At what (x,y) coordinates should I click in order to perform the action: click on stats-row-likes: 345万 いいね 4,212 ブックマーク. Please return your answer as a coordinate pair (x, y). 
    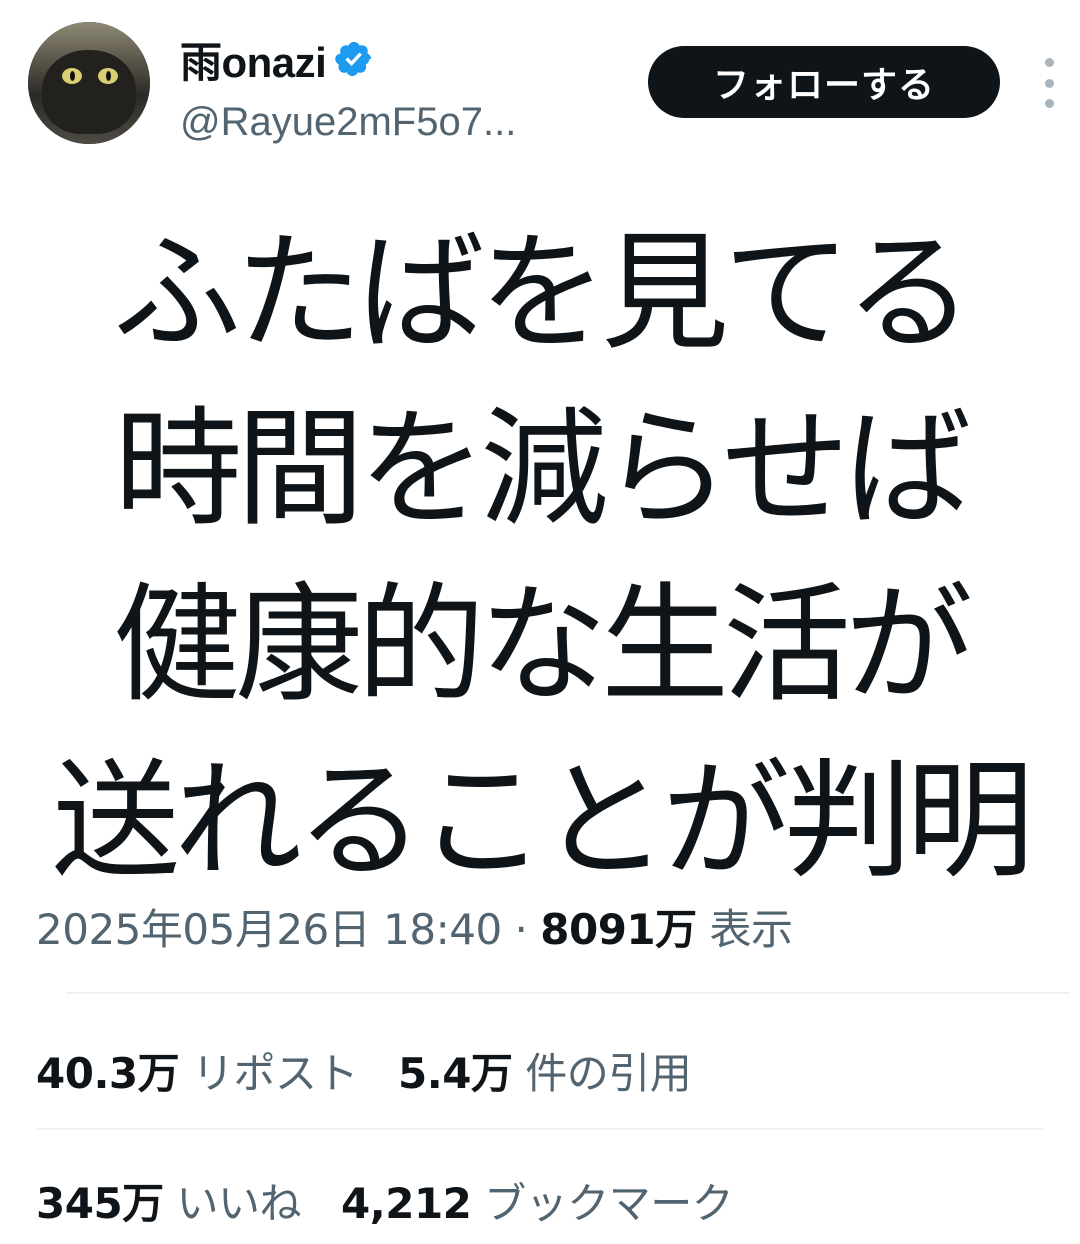
    Looking at the image, I should click on (385, 1200).